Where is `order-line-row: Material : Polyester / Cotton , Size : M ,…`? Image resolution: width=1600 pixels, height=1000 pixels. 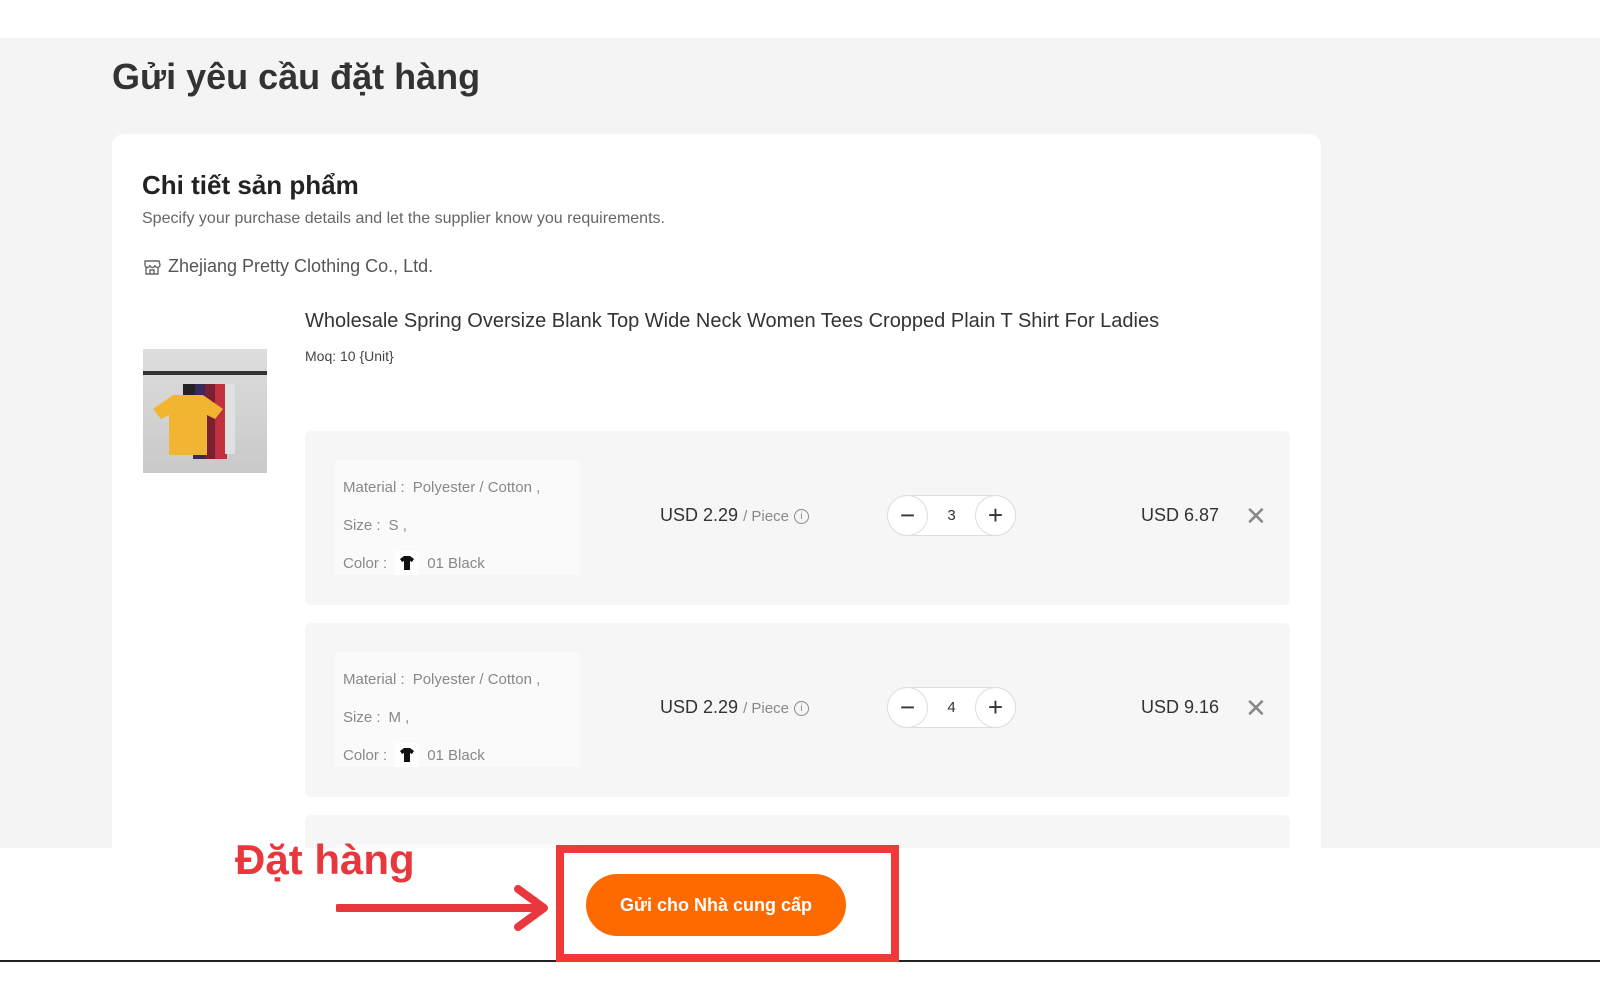 order-line-row: Material : Polyester / Cotton , Size : M ,… is located at coordinates (797, 710).